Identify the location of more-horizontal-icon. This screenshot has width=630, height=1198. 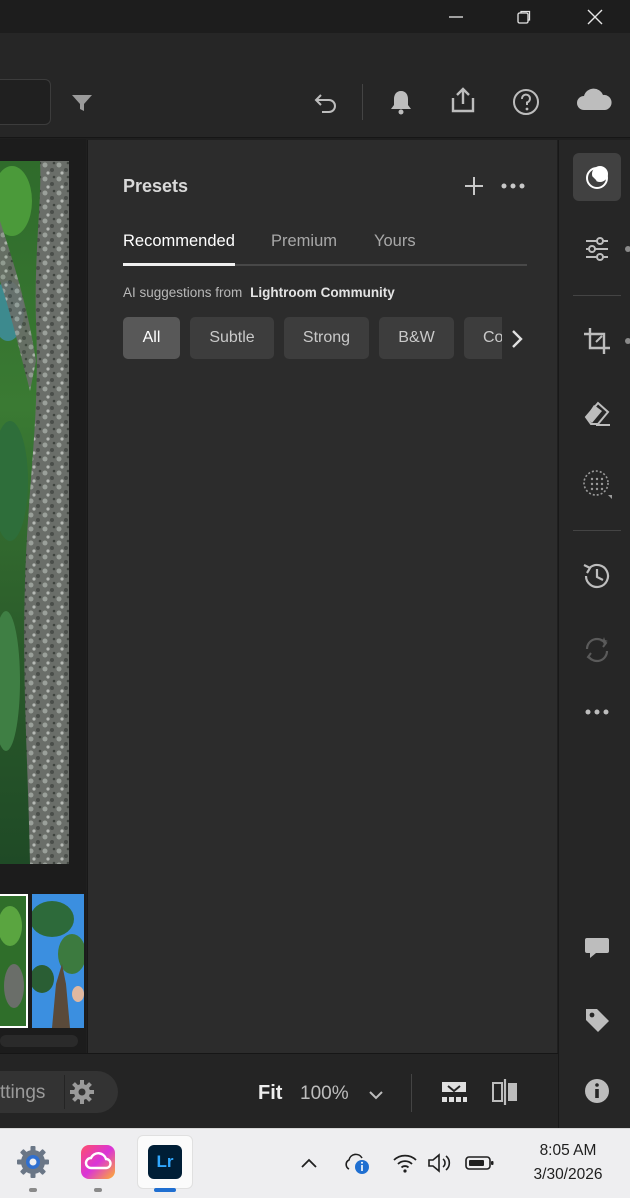
(597, 712).